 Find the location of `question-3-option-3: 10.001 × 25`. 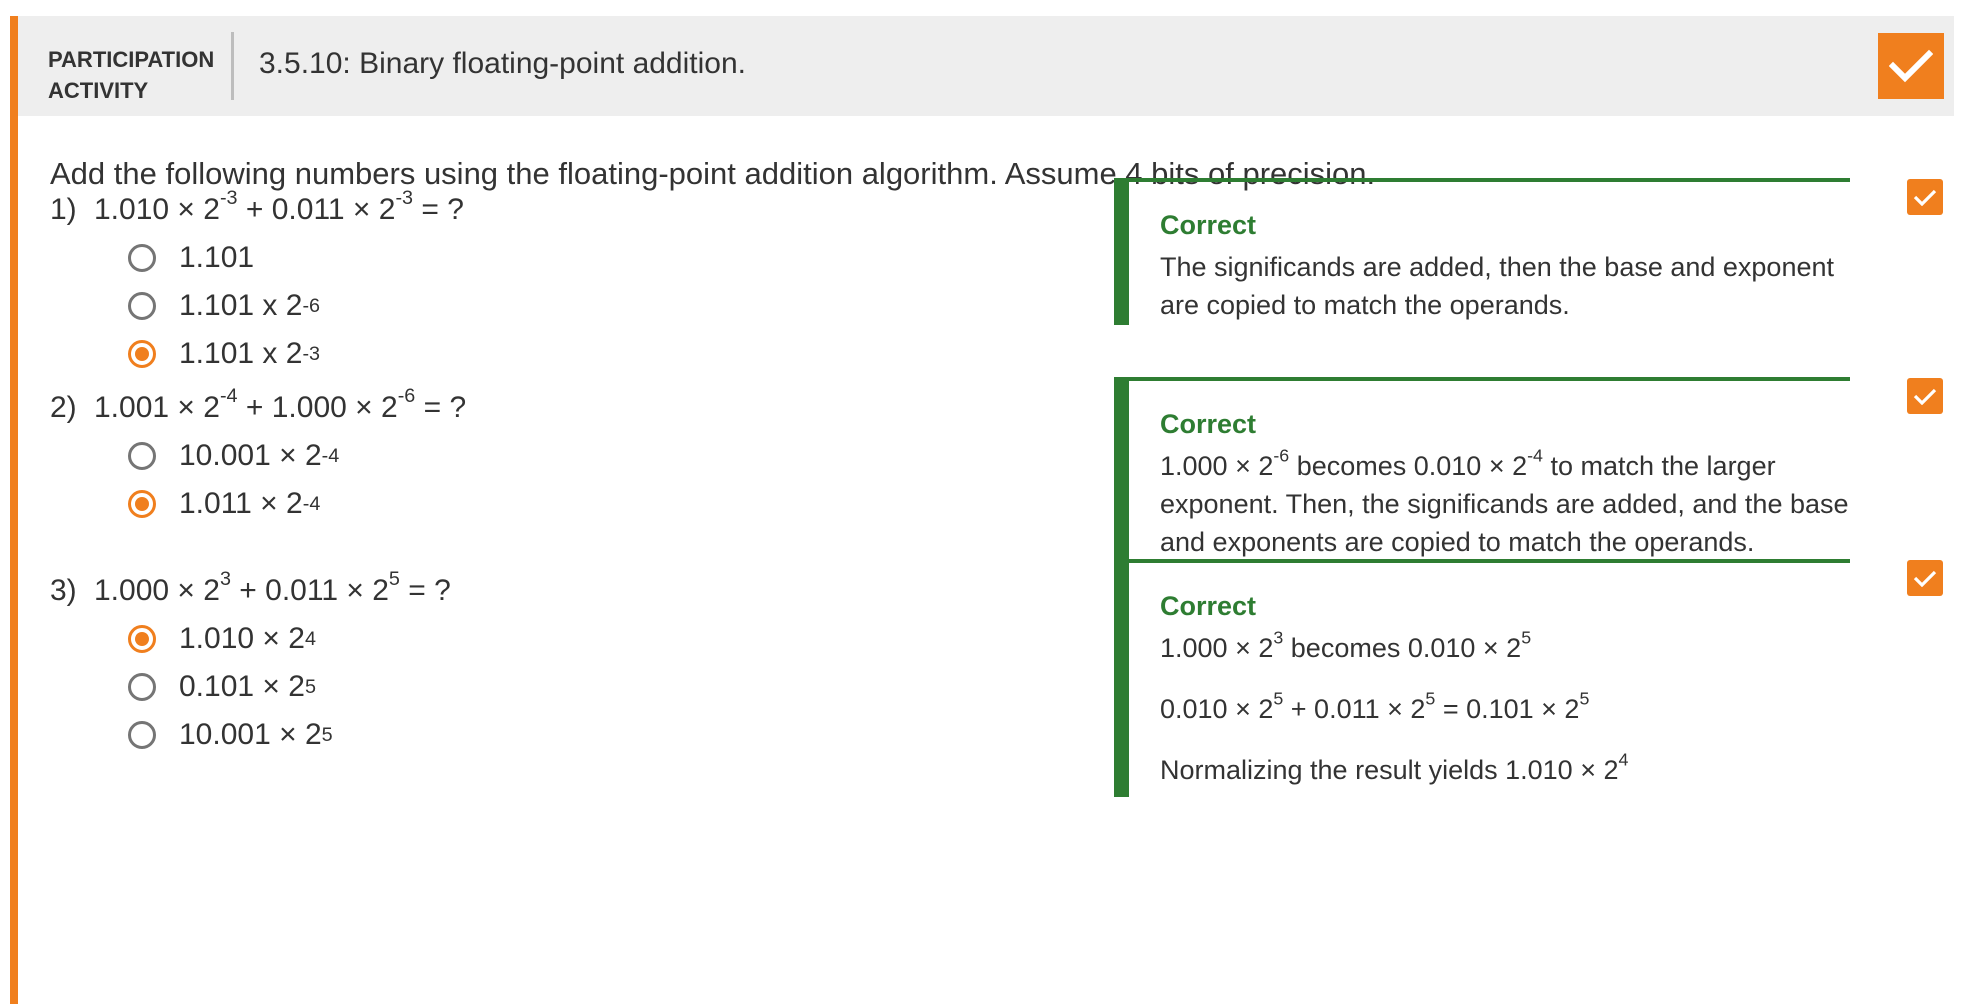

question-3-option-3: 10.001 × 25 is located at coordinates (230, 735).